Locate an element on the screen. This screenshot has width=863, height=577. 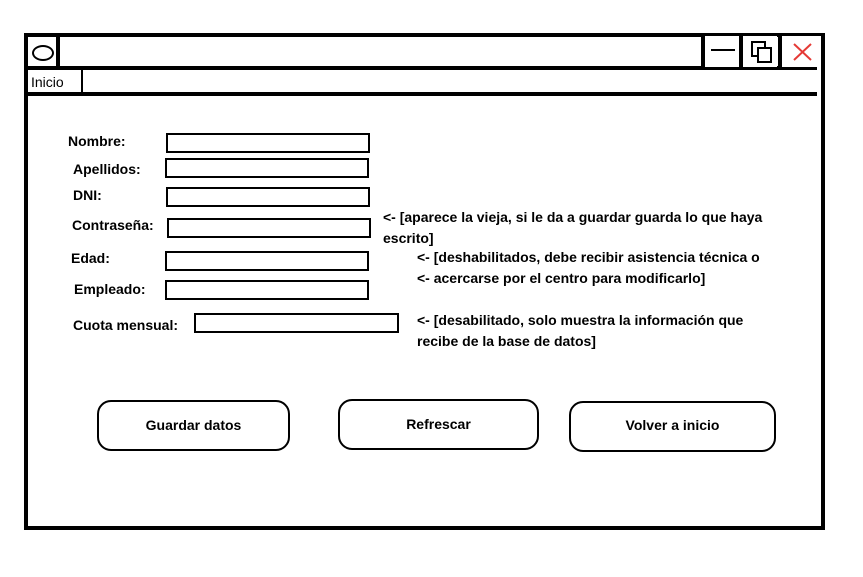
close-button is located at coordinates (799, 51).